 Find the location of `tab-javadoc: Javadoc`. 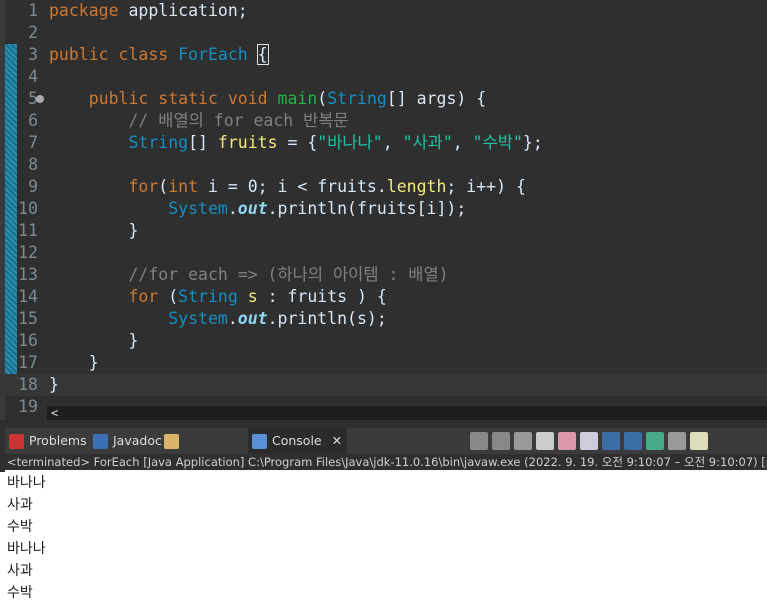

tab-javadoc: Javadoc is located at coordinates (126, 441).